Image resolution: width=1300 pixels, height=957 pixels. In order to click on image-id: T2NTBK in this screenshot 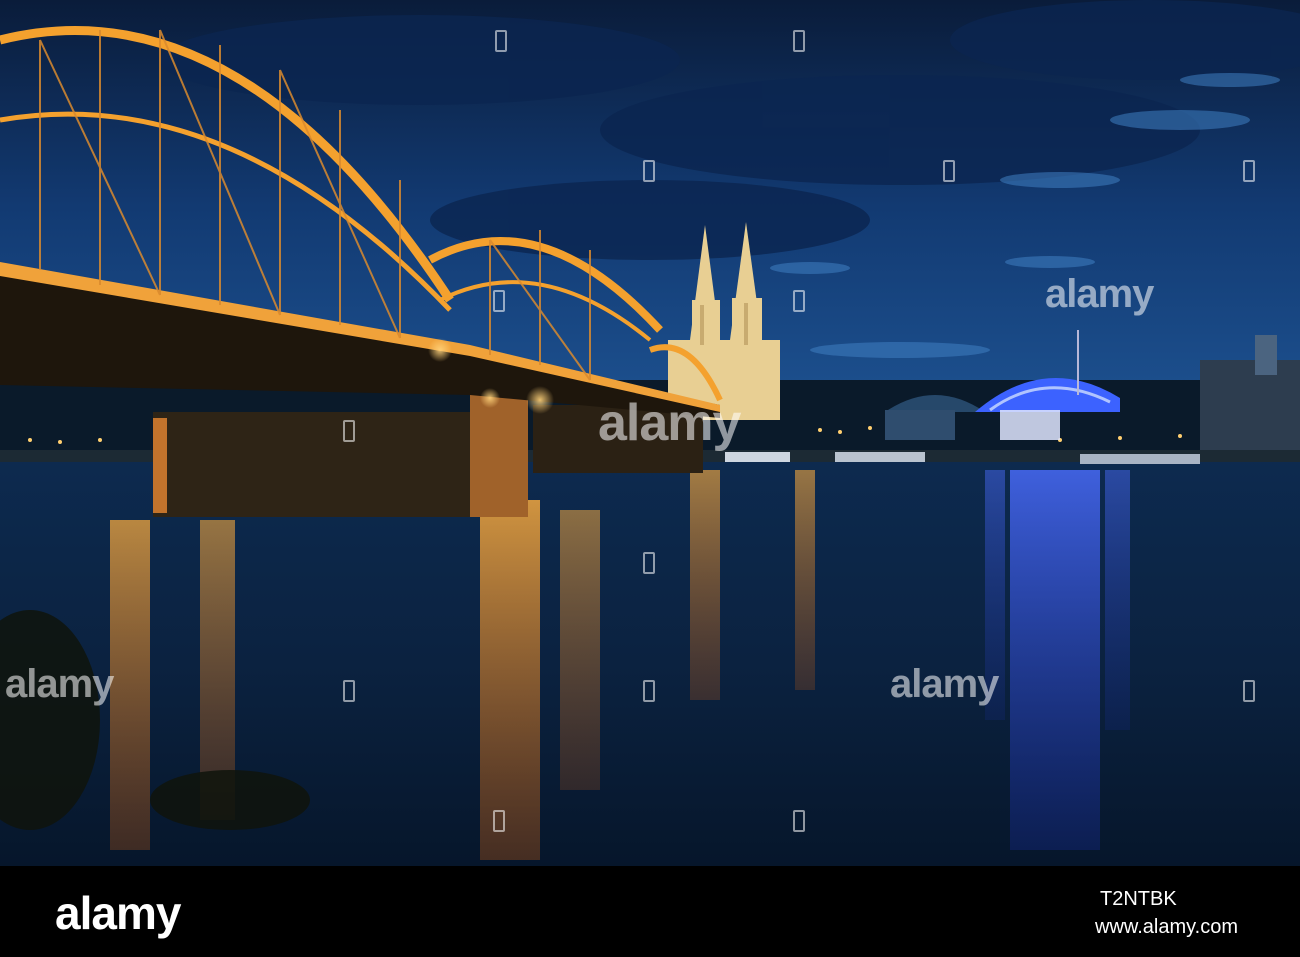, I will do `click(1138, 899)`.